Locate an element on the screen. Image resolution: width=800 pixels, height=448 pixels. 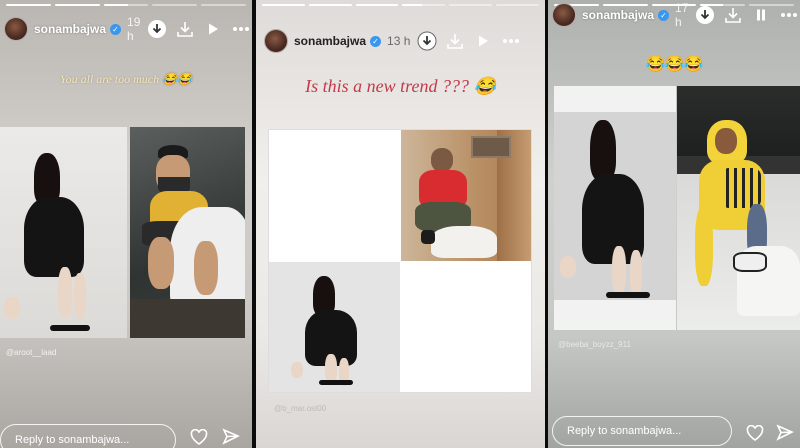
story-header: sonambajwa ✓ 17 h is located at coordinates (675, 15).